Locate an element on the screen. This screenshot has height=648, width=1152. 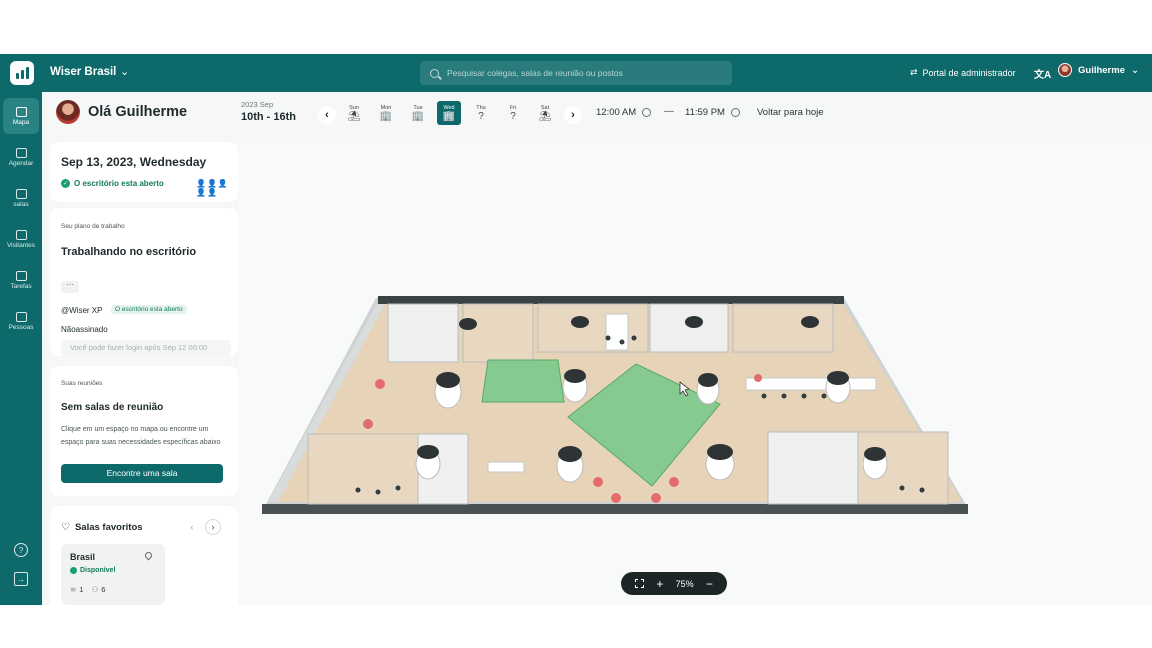
favorite-room-card: Brasil Disponível ≋ 1 ⚇ 6 is located at coordinates (113, 574).